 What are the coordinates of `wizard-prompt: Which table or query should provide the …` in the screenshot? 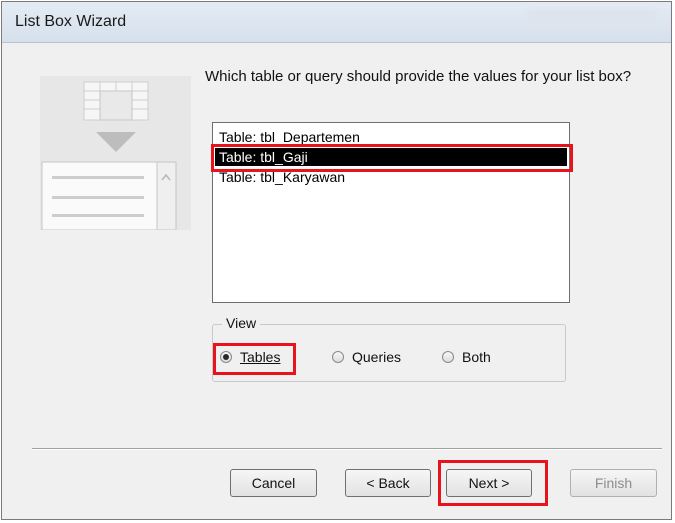 It's located at (418, 76).